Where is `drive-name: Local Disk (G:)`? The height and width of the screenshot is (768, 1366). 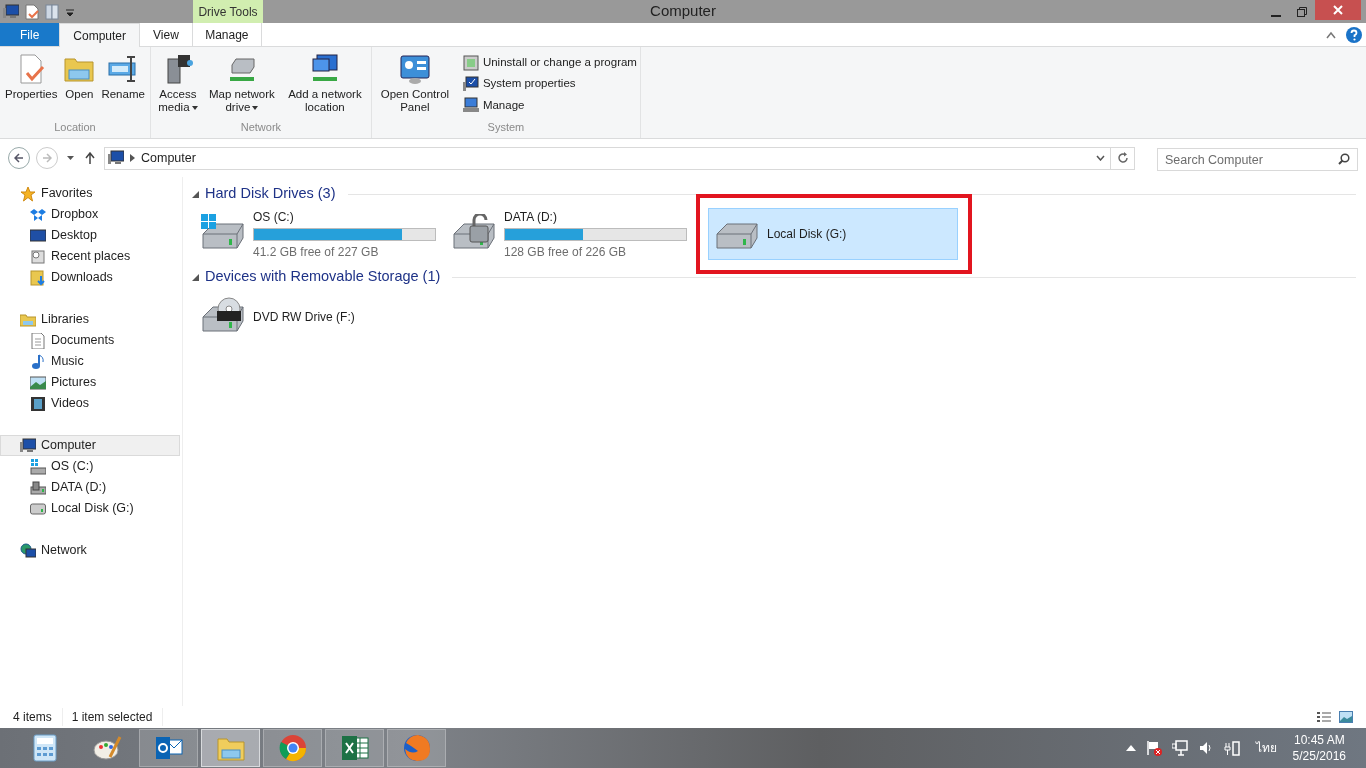
drive-name: Local Disk (G:) is located at coordinates (807, 234).